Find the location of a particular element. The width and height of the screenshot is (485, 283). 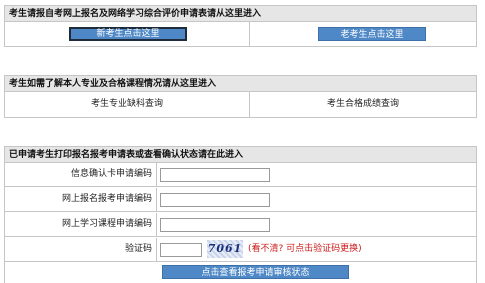

info-card-code-label: 信息确认卡申请编码 is located at coordinates (81, 174).